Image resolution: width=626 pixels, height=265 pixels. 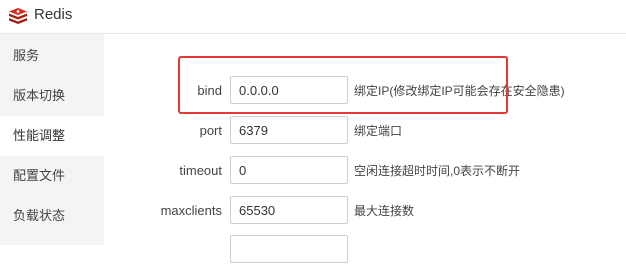 What do you see at coordinates (289, 130) in the screenshot?
I see `port-input` at bounding box center [289, 130].